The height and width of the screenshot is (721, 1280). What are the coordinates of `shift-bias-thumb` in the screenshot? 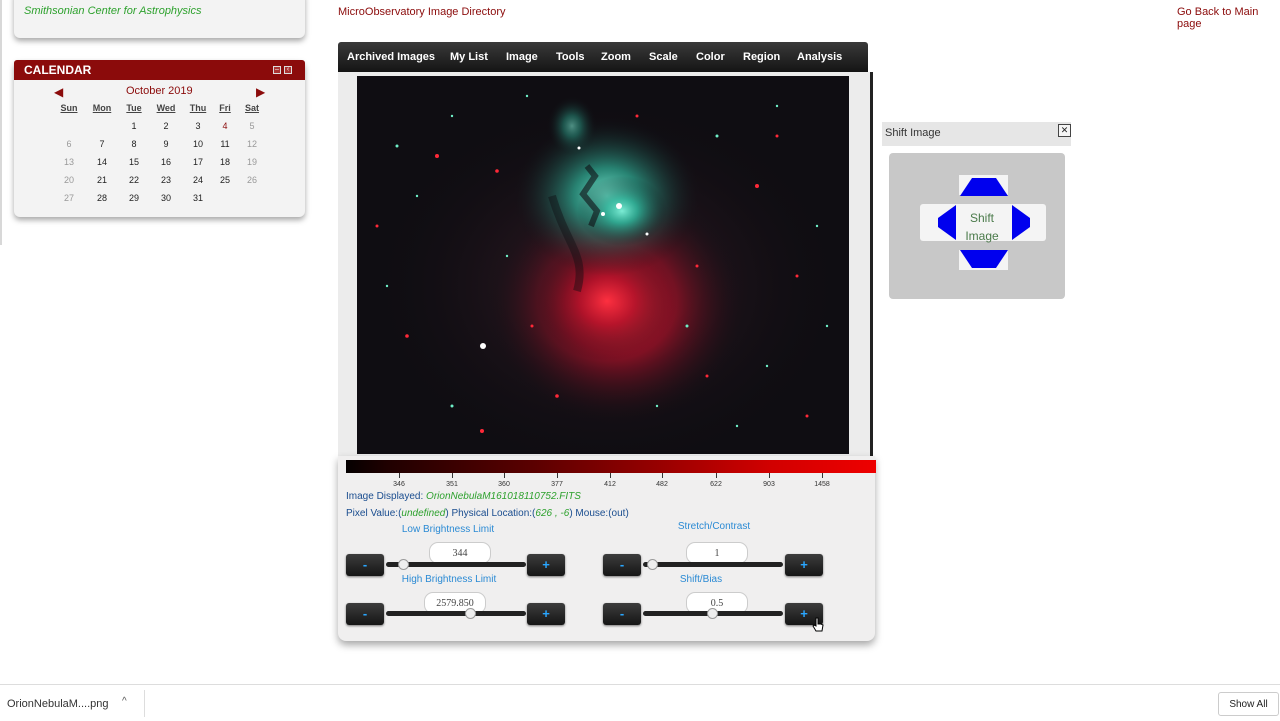 It's located at (712, 613).